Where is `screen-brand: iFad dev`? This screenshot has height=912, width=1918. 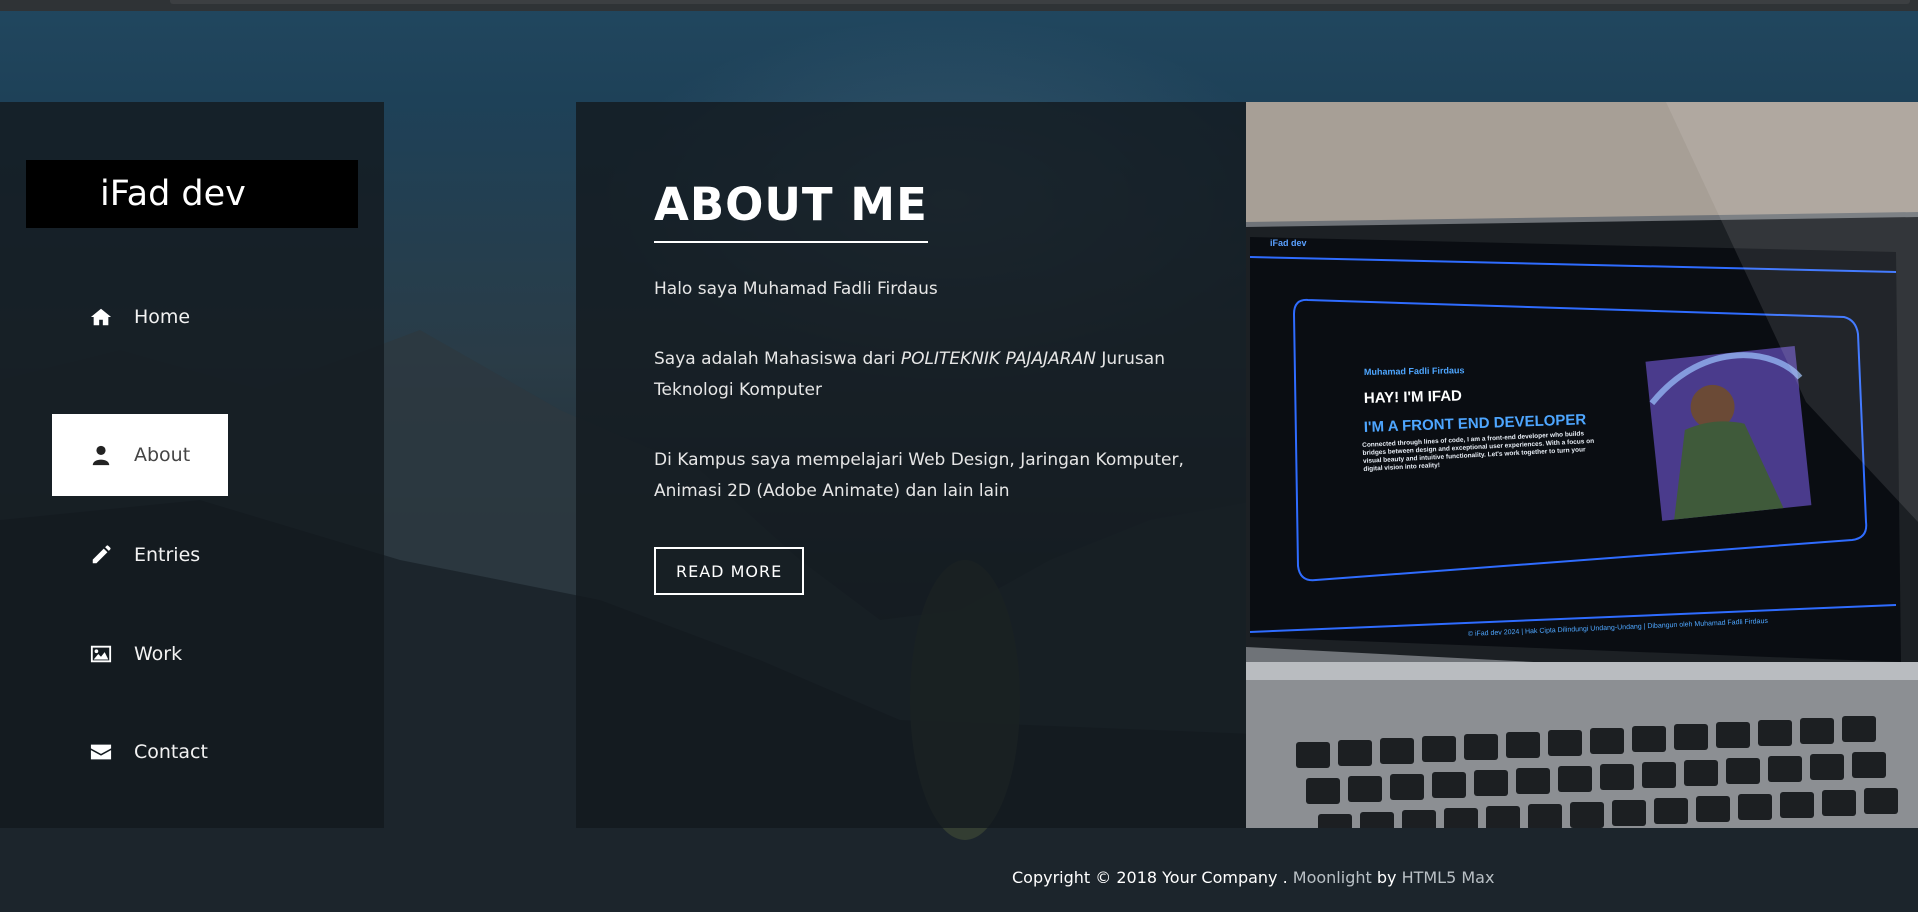
screen-brand: iFad dev is located at coordinates (1288, 243).